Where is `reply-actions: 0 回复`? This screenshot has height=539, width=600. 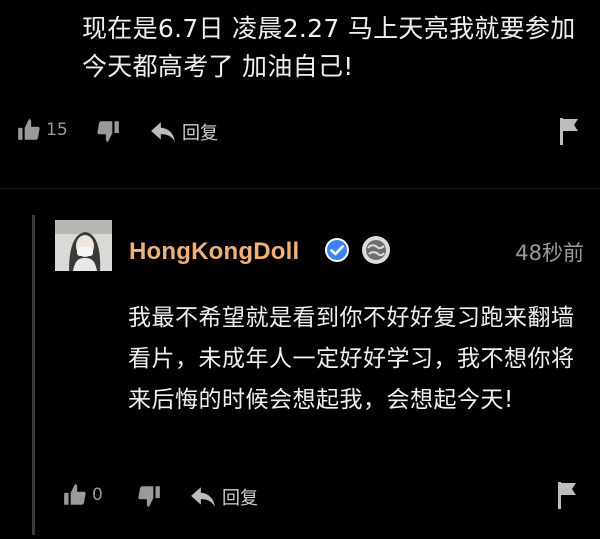 reply-actions: 0 回复 is located at coordinates (300, 494).